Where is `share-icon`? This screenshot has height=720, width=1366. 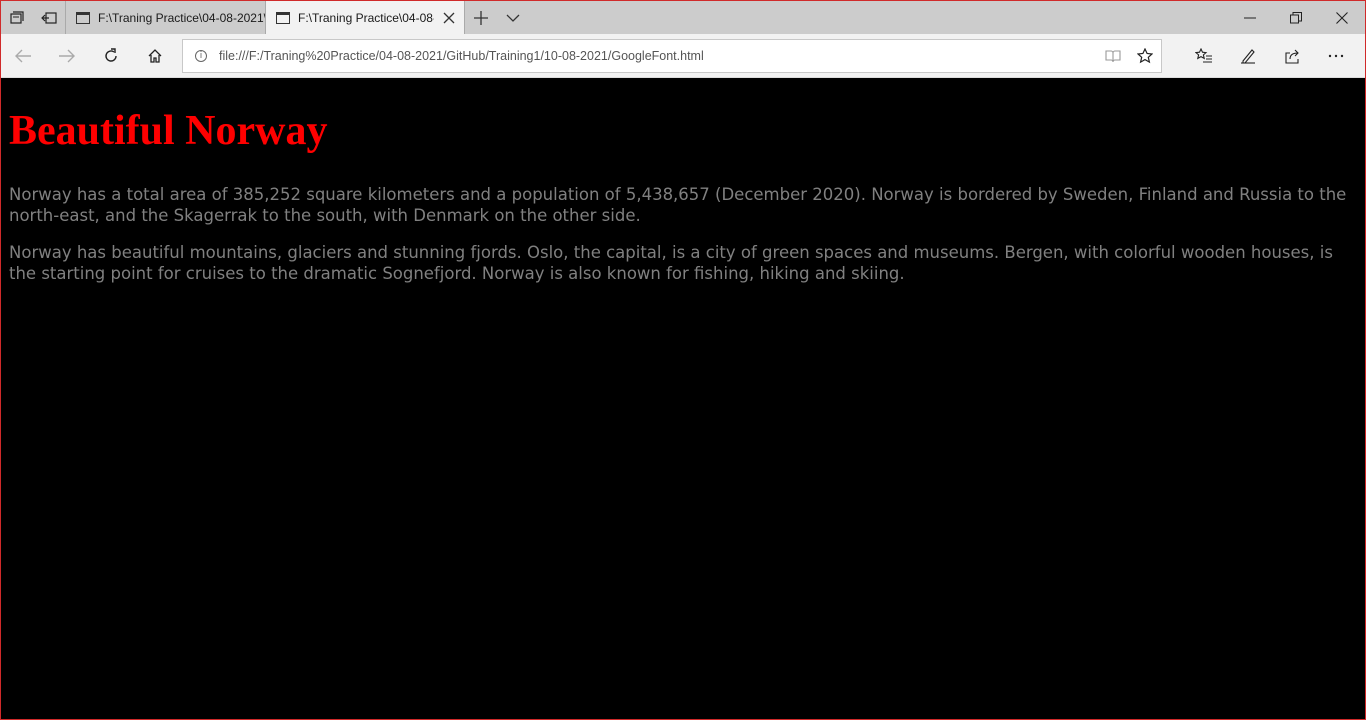 share-icon is located at coordinates (1292, 56).